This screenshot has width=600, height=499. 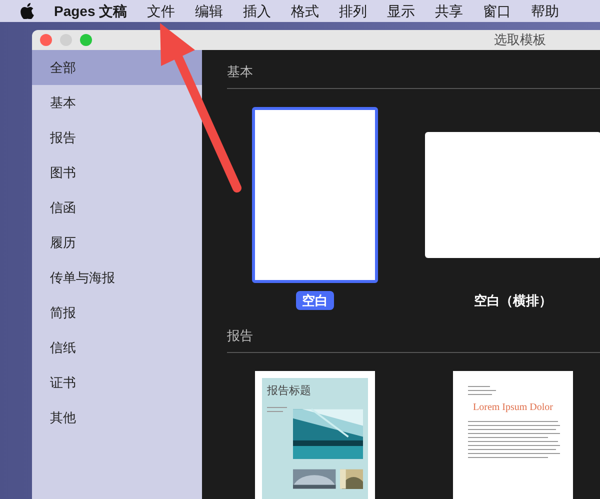 What do you see at coordinates (401, 11) in the screenshot?
I see `menu-item: 显示` at bounding box center [401, 11].